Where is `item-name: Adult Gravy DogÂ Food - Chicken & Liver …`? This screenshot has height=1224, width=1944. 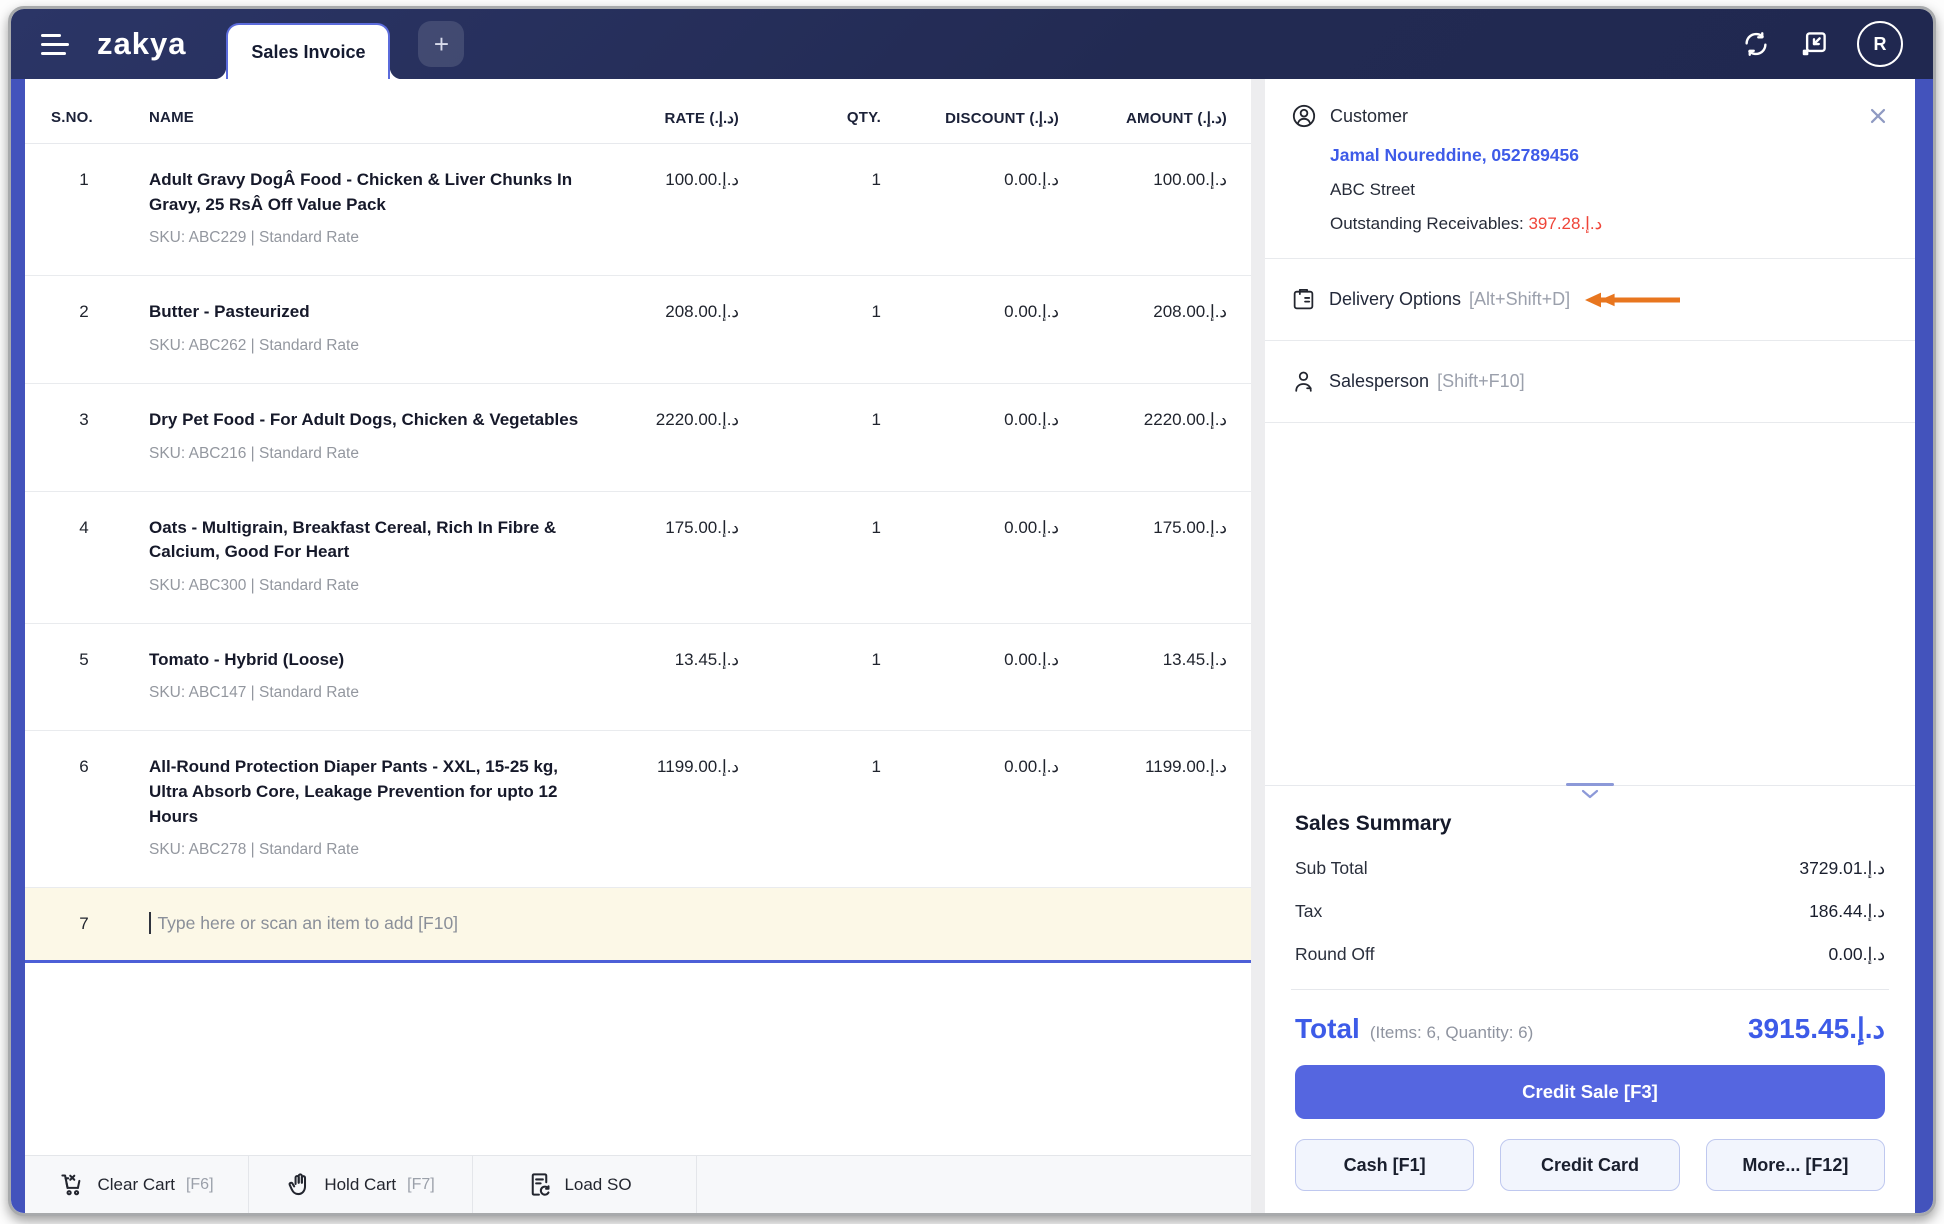
item-name: Adult Gravy DogÂ Food - Chicken & Liver … is located at coordinates (361, 192).